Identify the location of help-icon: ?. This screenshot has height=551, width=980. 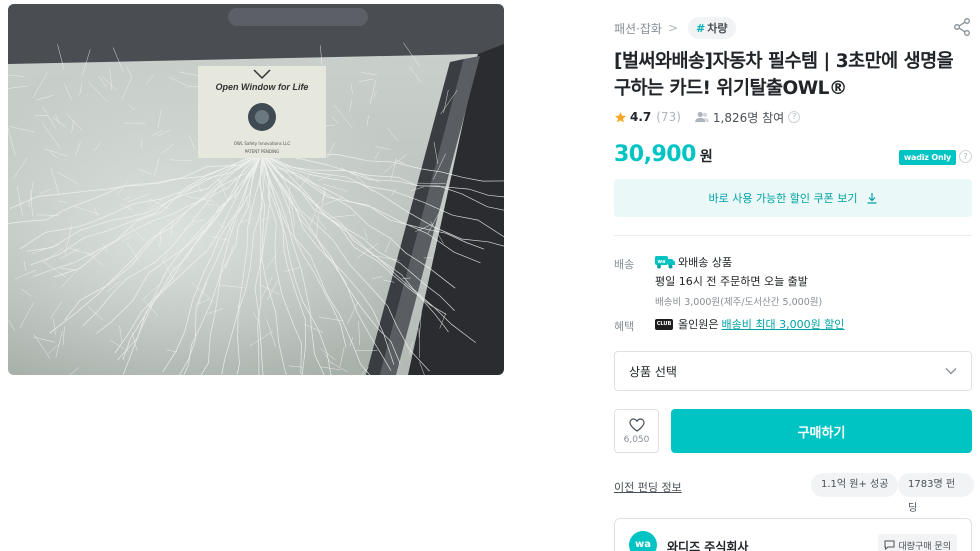
(794, 117).